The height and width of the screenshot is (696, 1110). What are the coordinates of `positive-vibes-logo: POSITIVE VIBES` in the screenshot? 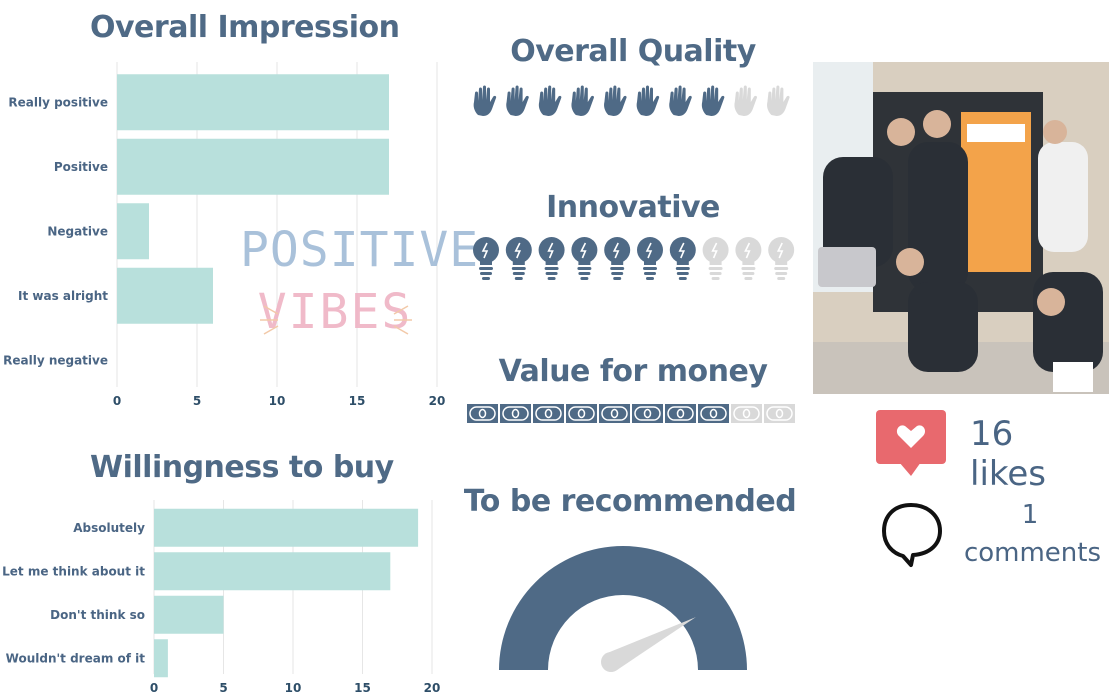 It's located at (360, 289).